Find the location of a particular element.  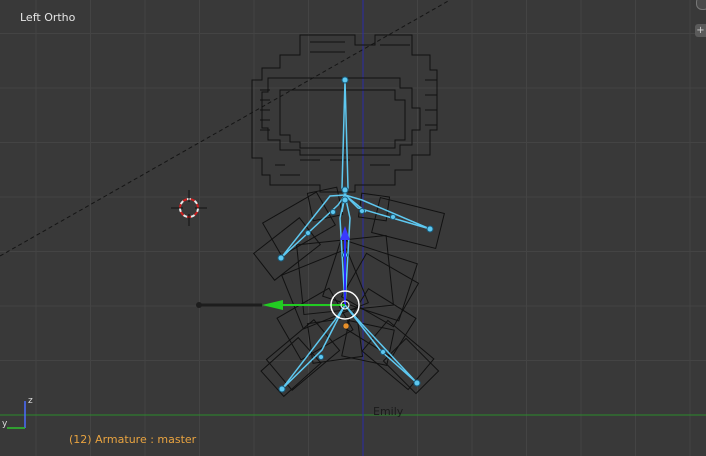

bone-arm-left is located at coordinates (313, 226).